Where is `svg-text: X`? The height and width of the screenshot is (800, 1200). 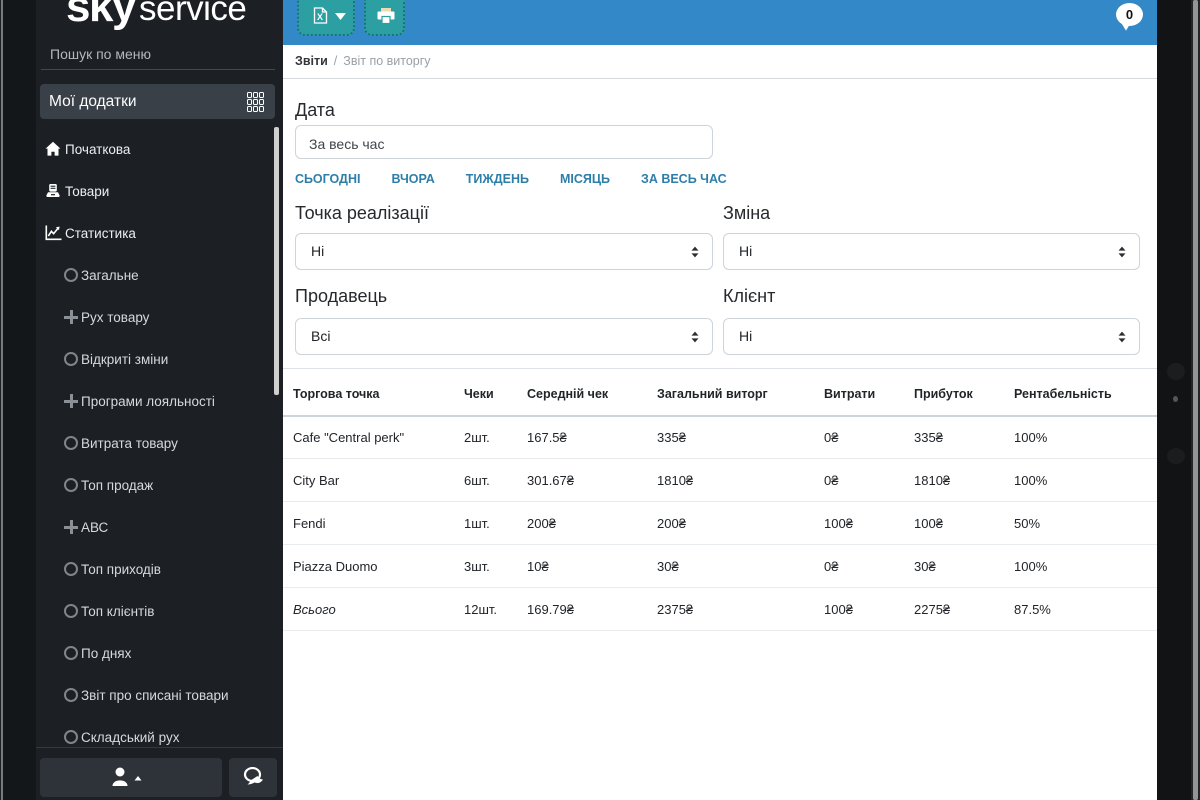 svg-text: X is located at coordinates (320, 17).